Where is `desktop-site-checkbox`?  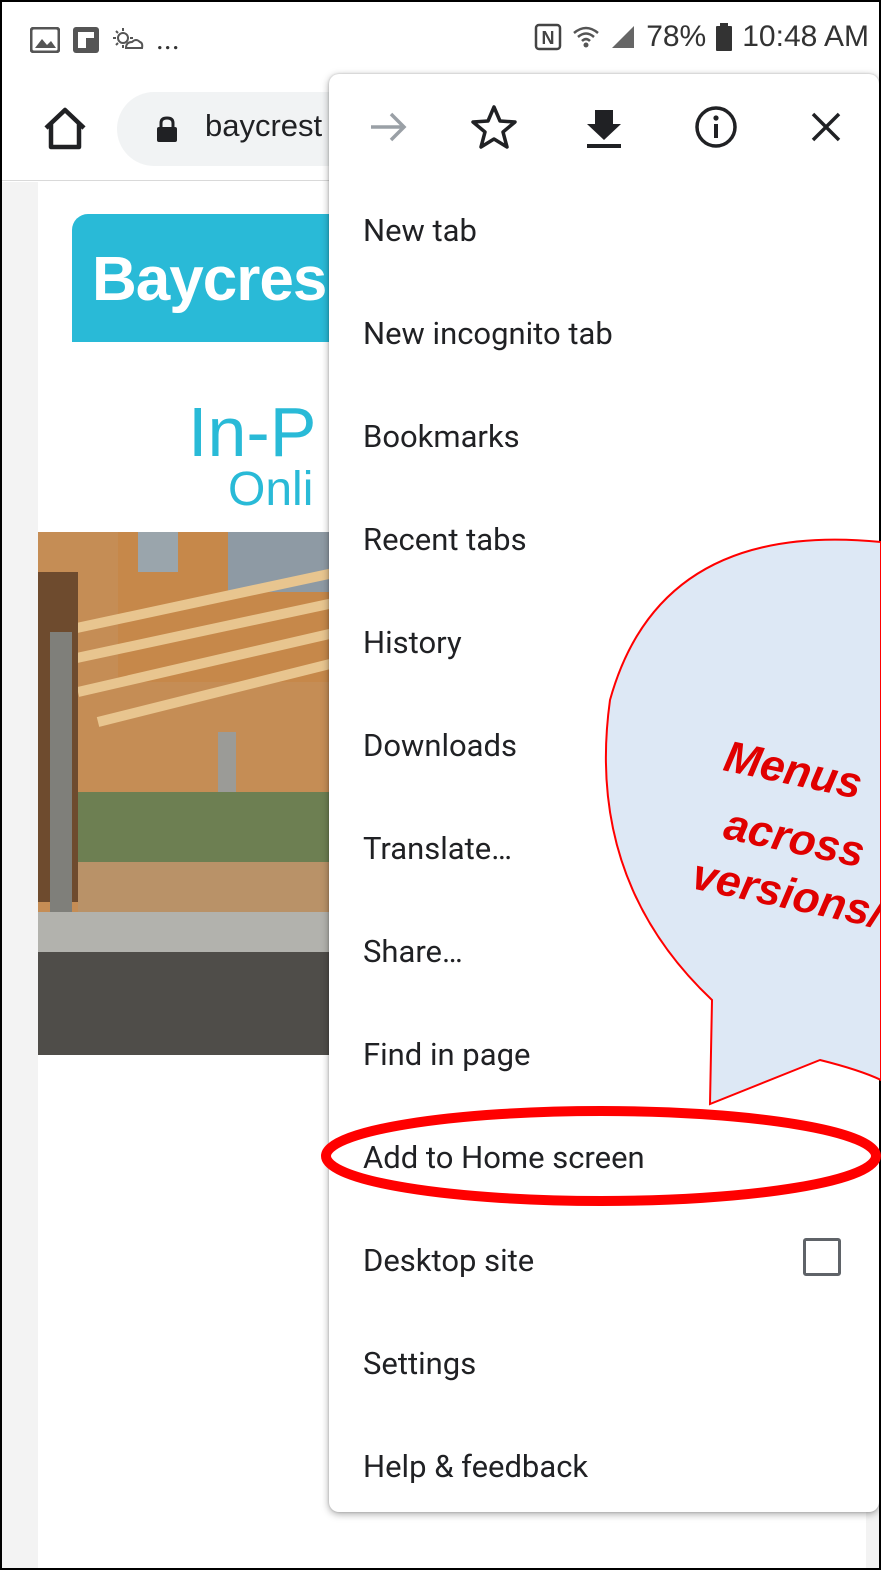
desktop-site-checkbox is located at coordinates (822, 1257).